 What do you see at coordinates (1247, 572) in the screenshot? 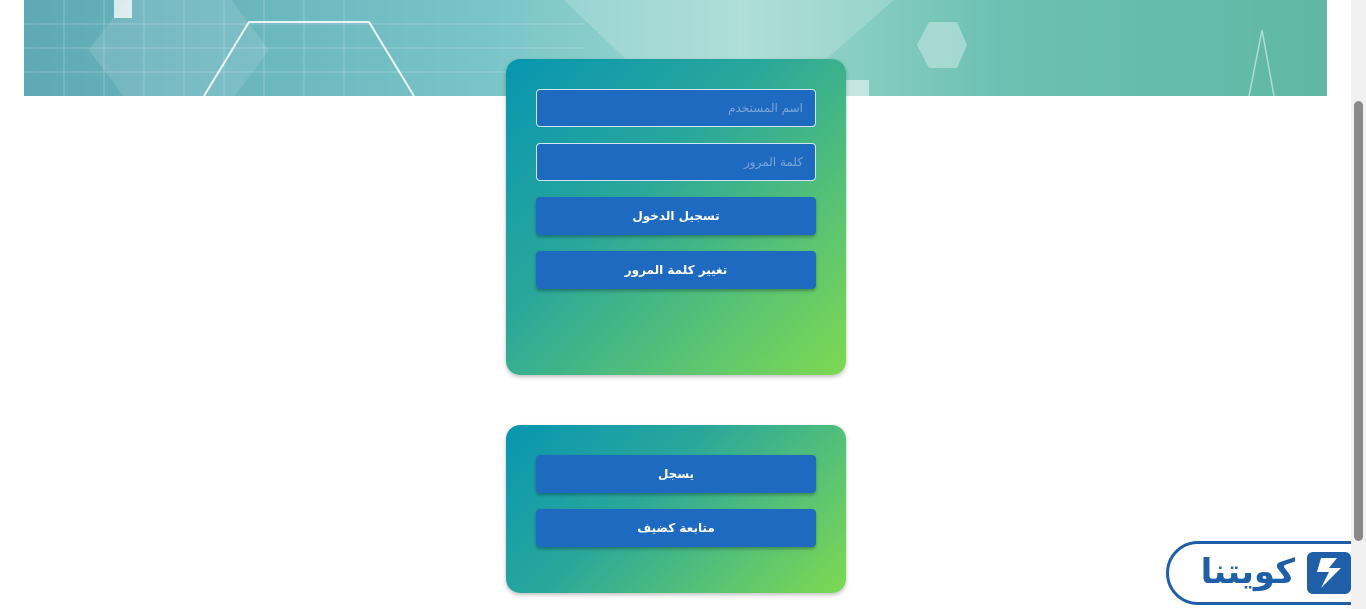
I see `brand-name: كويتنا` at bounding box center [1247, 572].